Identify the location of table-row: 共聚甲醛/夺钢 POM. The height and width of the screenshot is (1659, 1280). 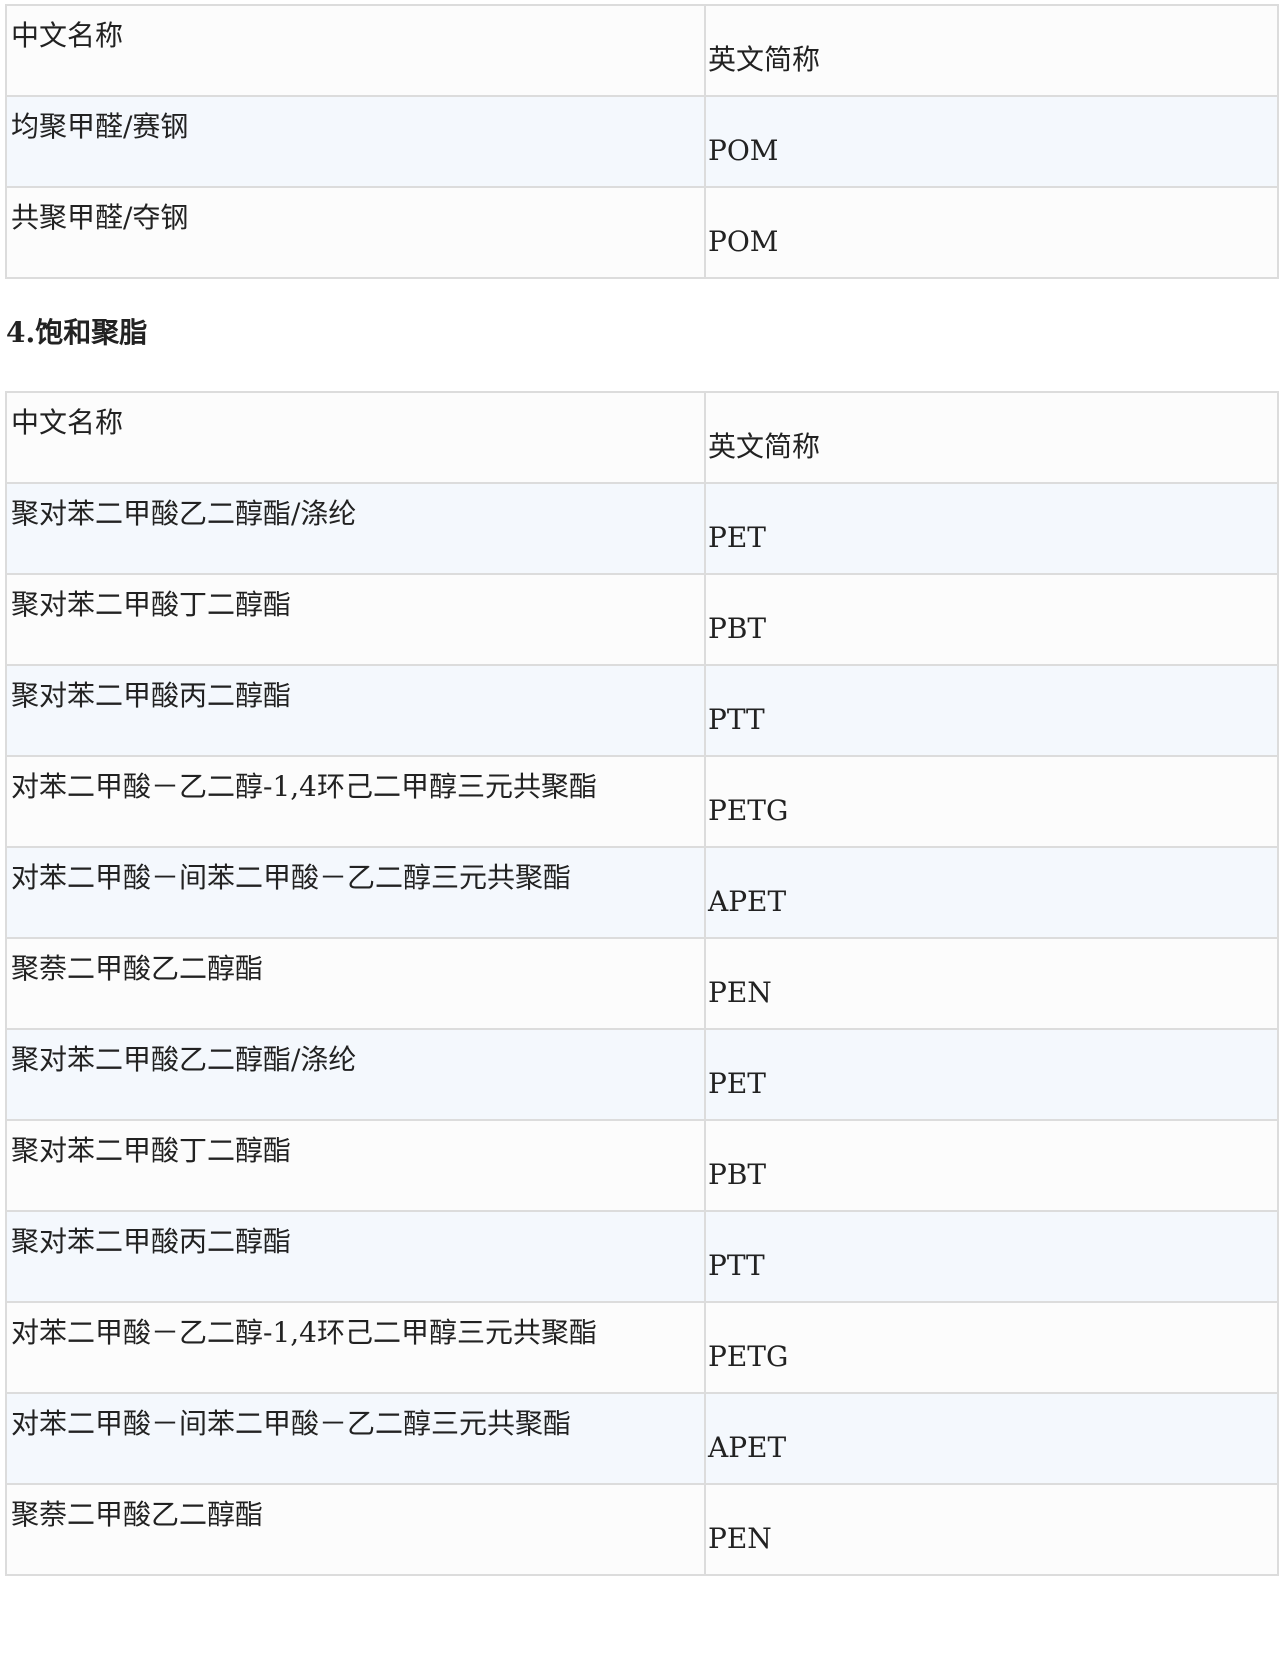
(642, 232).